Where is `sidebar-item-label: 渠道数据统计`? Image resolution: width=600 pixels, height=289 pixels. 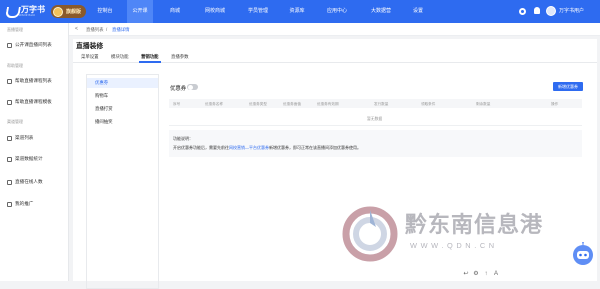 sidebar-item-label: 渠道数据统计 is located at coordinates (29, 158).